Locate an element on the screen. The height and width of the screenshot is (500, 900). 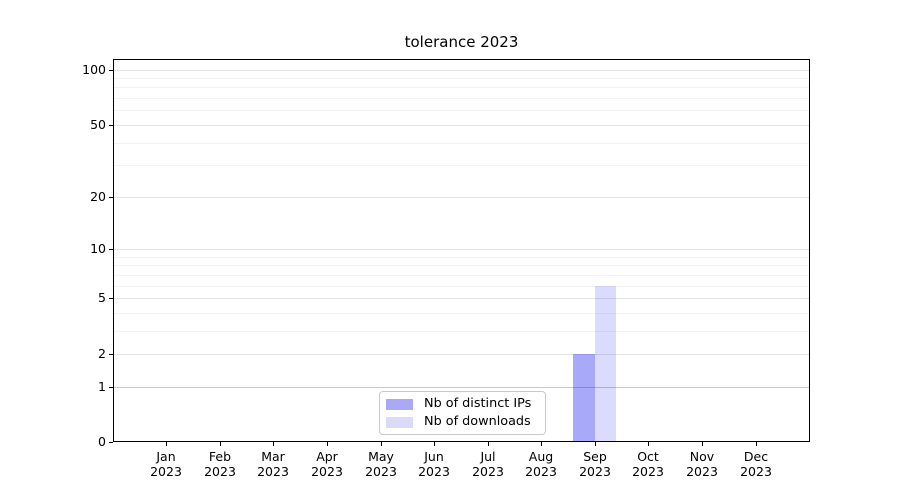
x-tick-month: Aug is located at coordinates (541, 456).